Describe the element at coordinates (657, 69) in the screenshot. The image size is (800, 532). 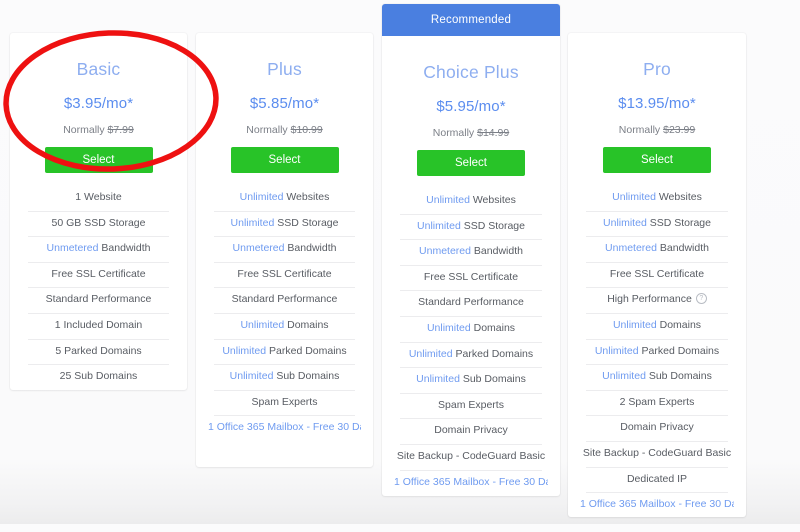
I see `plan-title: Pro` at that location.